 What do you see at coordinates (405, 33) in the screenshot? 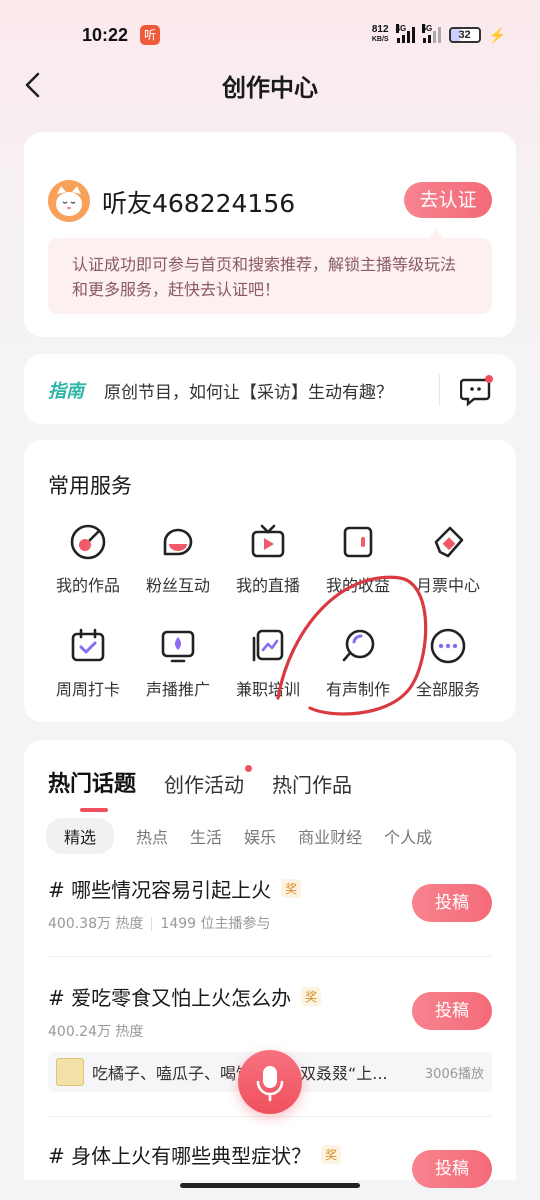
I see `signal-4g-icon: 4G` at bounding box center [405, 33].